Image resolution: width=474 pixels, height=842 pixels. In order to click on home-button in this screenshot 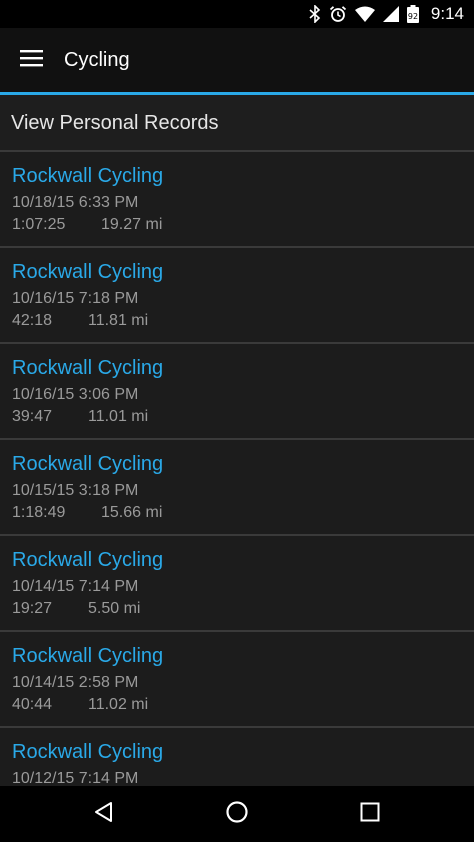, I will do `click(237, 814)`.